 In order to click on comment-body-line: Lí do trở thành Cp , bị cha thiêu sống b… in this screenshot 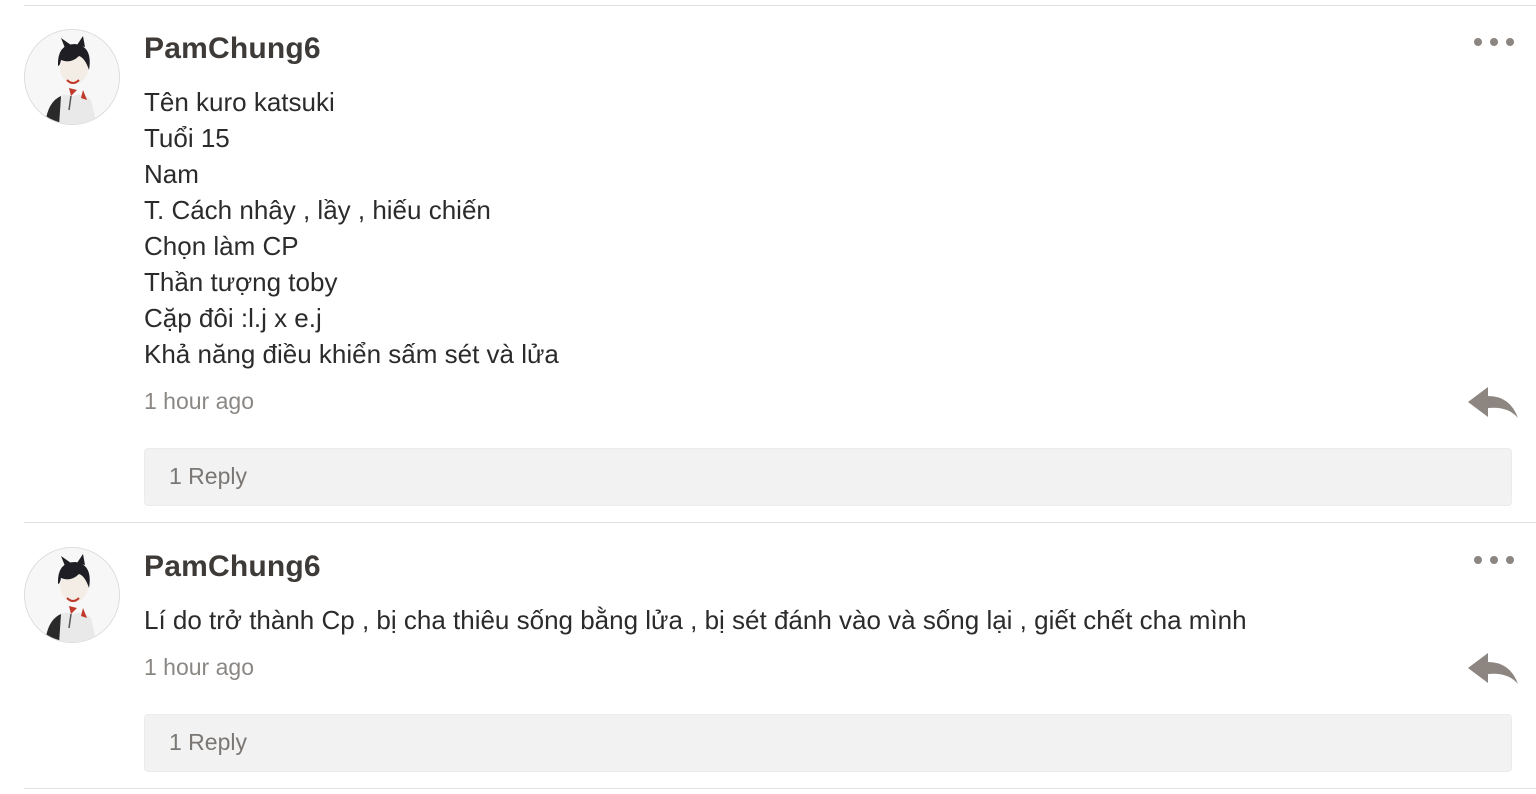, I will do `click(695, 620)`.